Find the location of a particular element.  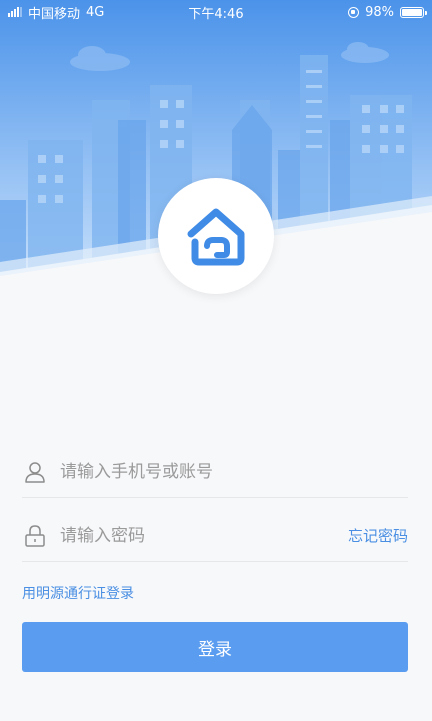

status-bar: 中国移动 4G 下午4:46 98% is located at coordinates (216, 12).